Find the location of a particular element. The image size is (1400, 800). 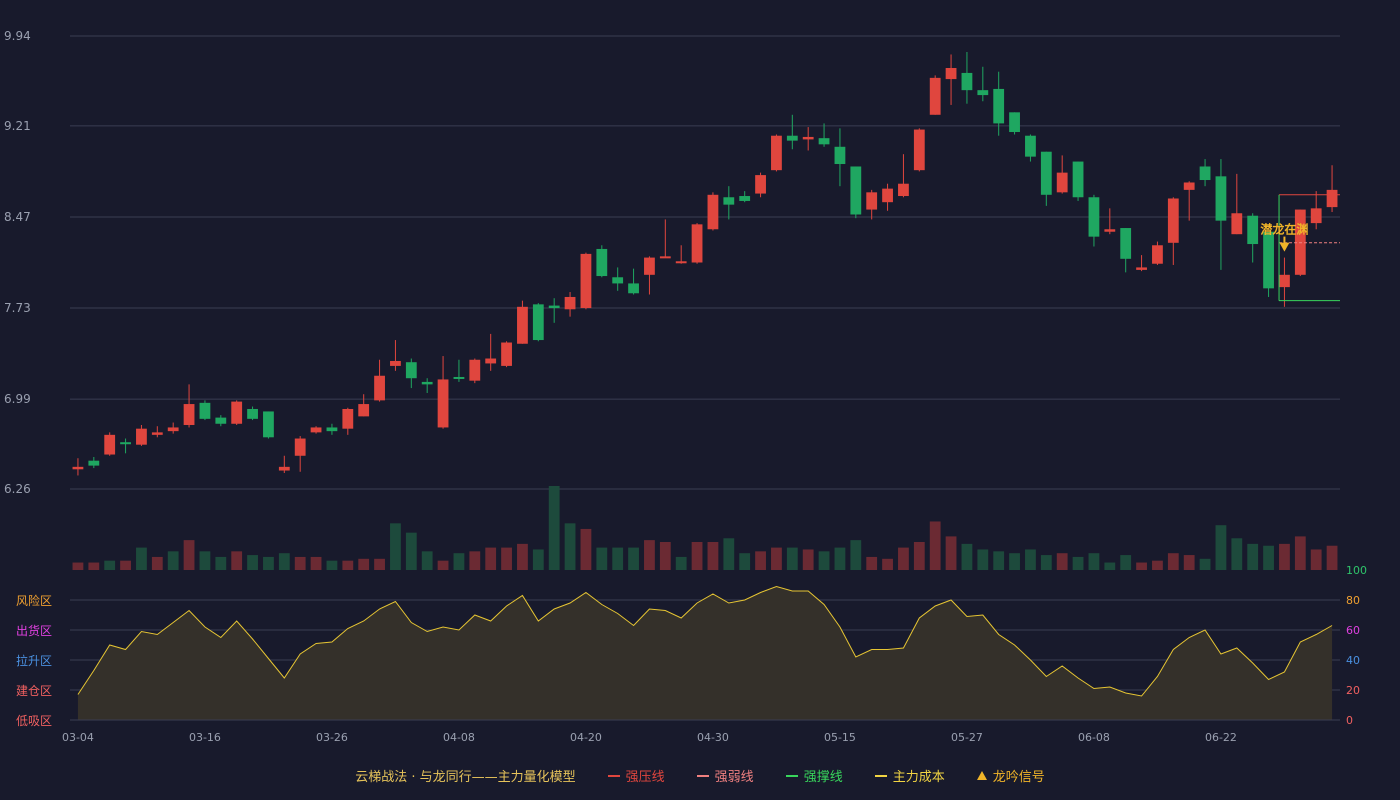

weak-swatch-icon is located at coordinates (702, 775).